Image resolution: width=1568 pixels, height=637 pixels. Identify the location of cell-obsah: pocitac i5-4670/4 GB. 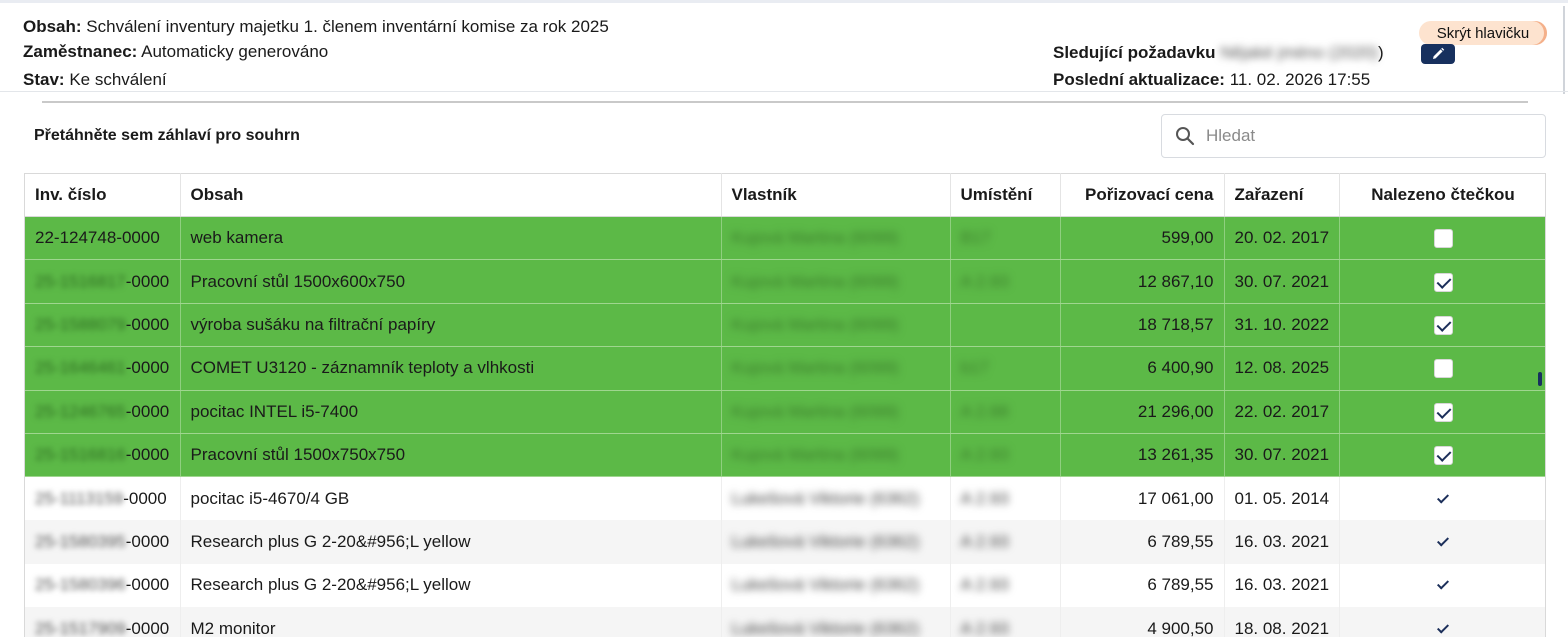
(451, 498).